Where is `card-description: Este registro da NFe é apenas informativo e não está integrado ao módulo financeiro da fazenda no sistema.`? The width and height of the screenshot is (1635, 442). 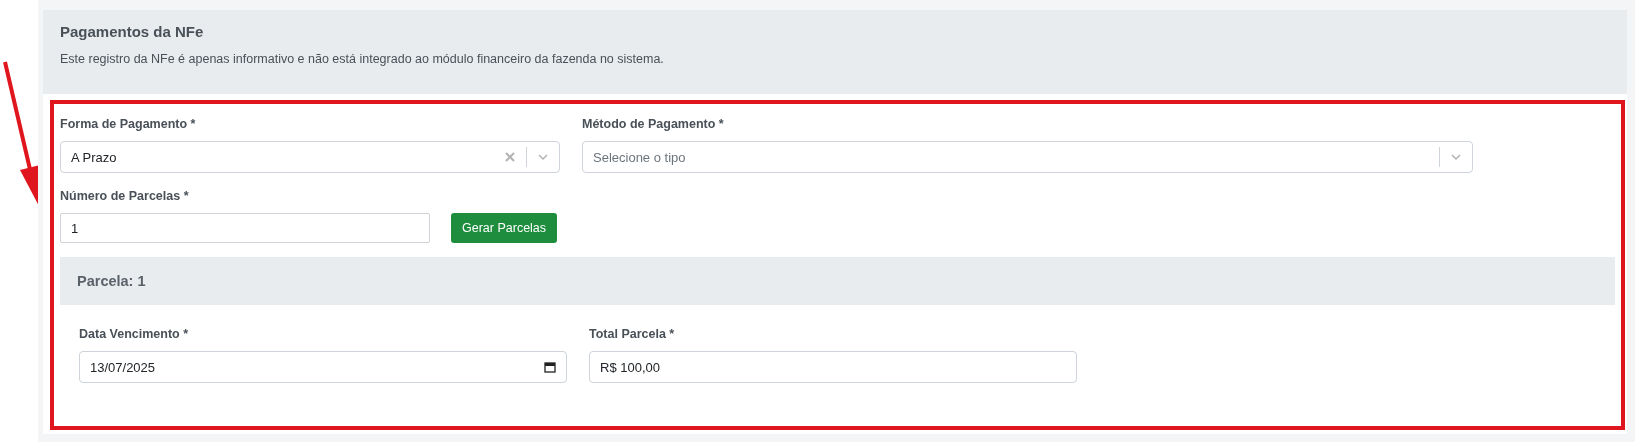 card-description: Este registro da NFe é apenas informativo e não está integrado ao módulo financeiro da fazenda no sistema. is located at coordinates (362, 59).